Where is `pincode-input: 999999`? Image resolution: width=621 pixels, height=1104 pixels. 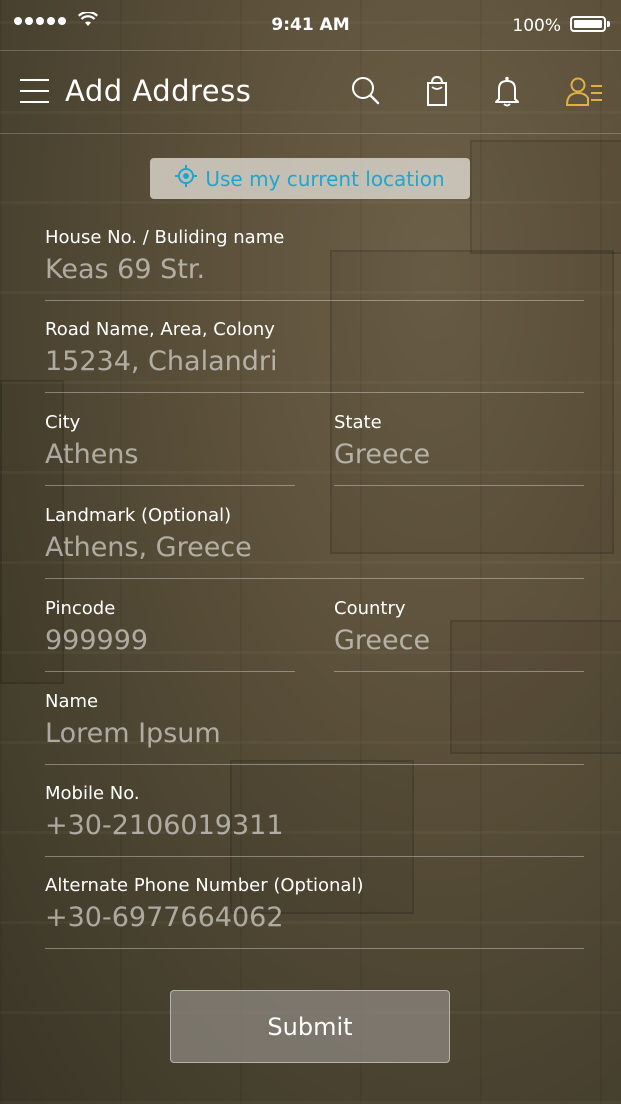 pincode-input: 999999 is located at coordinates (170, 640).